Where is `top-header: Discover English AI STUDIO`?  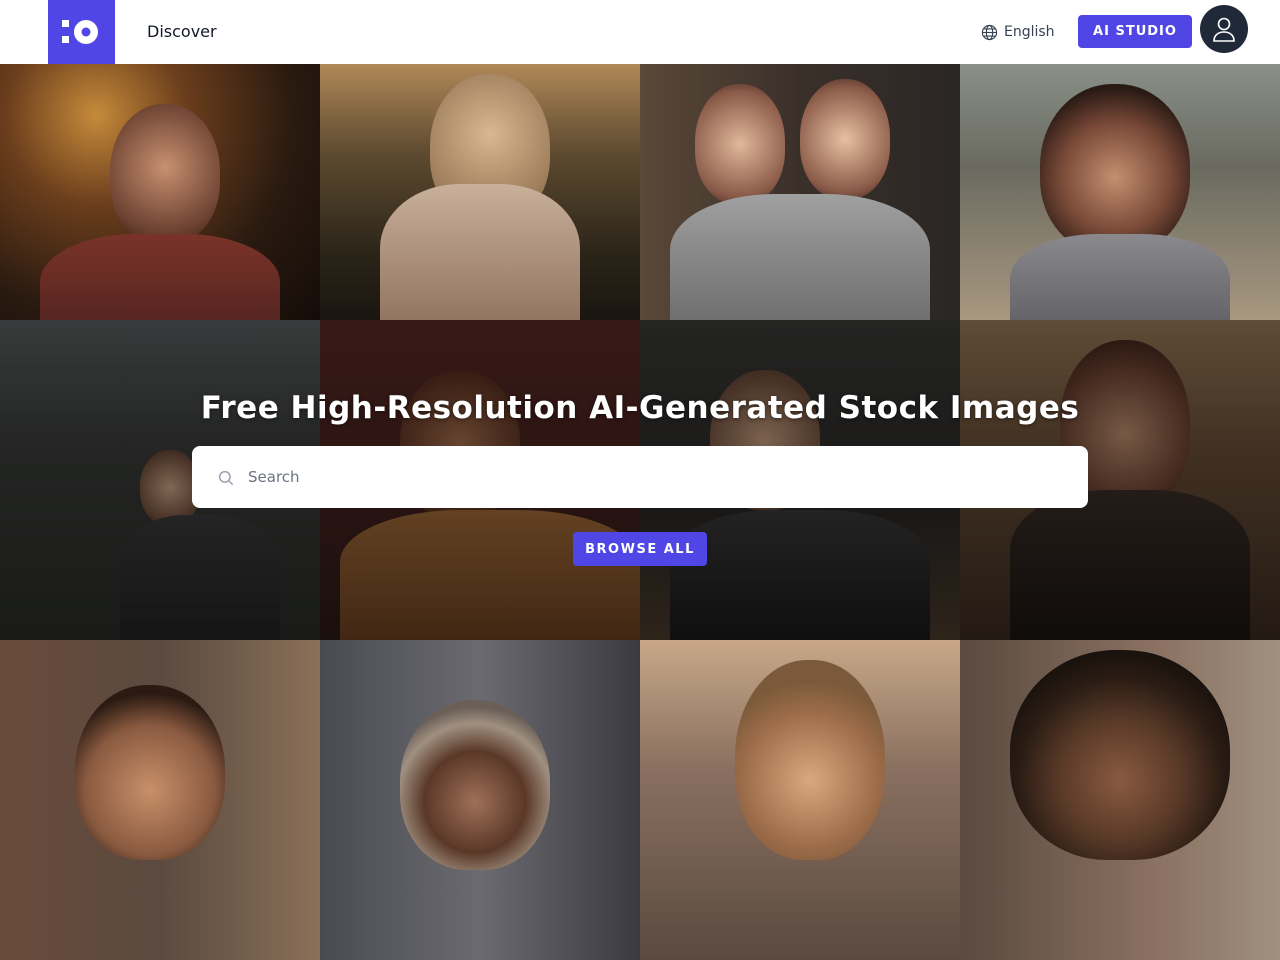
top-header: Discover English AI STUDIO is located at coordinates (640, 32).